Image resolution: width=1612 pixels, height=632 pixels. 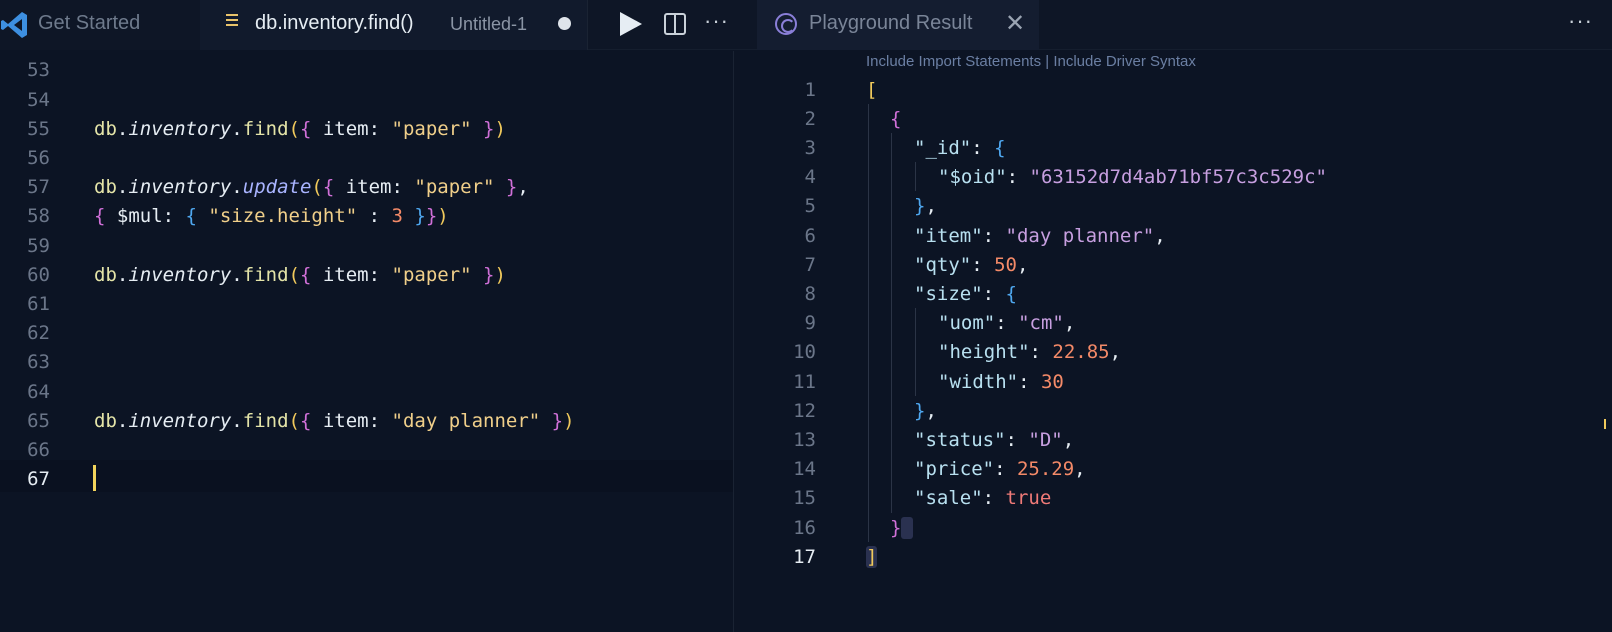 I want to click on line-number: 66, so click(x=38, y=450).